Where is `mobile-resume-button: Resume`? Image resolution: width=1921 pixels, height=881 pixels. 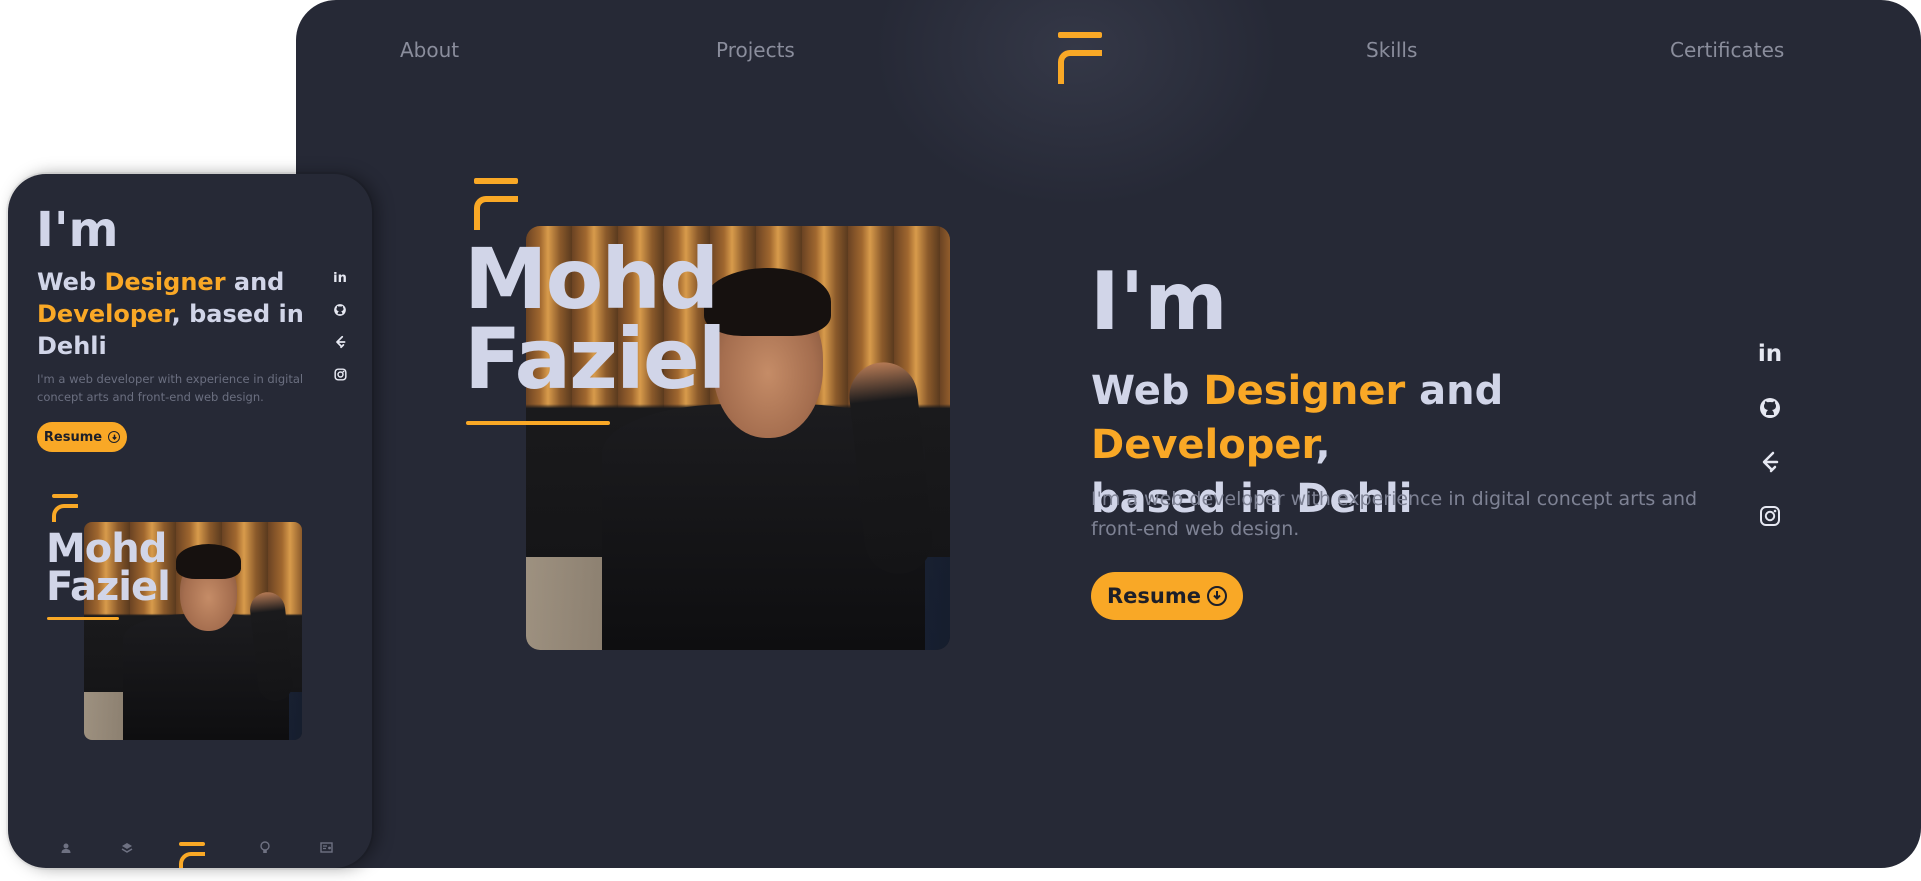 mobile-resume-button: Resume is located at coordinates (82, 437).